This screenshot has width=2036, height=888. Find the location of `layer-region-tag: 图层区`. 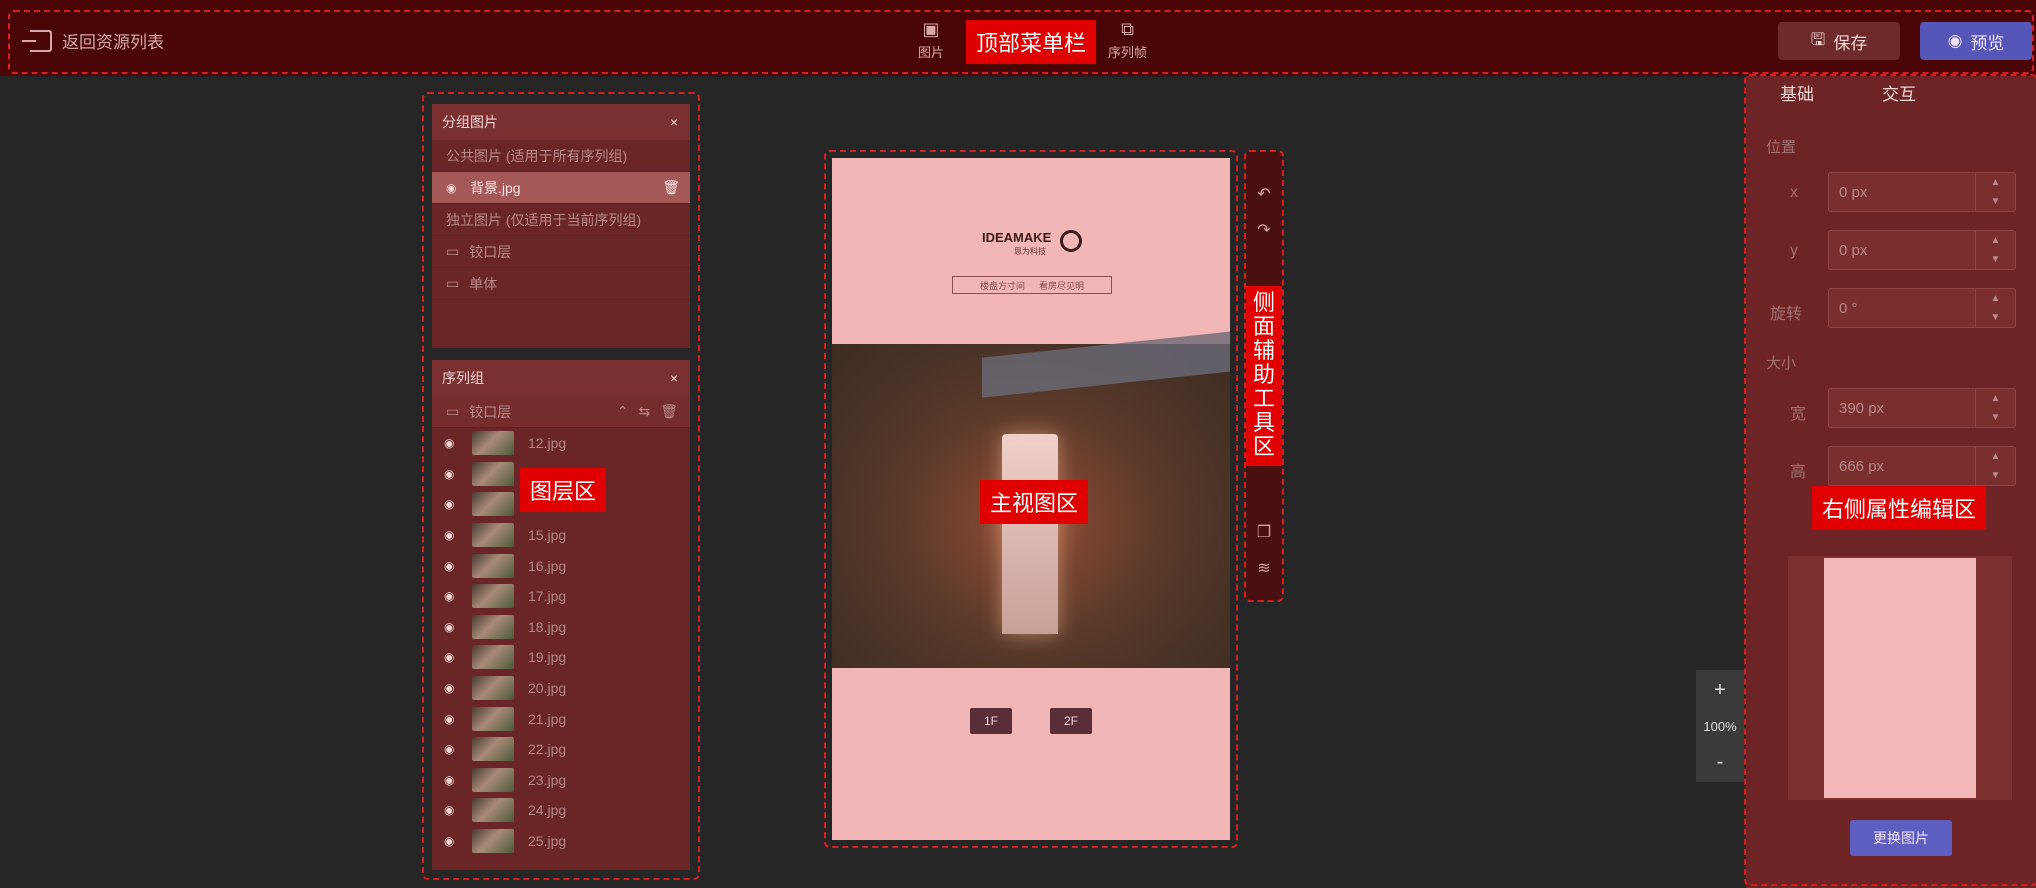

layer-region-tag: 图层区 is located at coordinates (563, 490).